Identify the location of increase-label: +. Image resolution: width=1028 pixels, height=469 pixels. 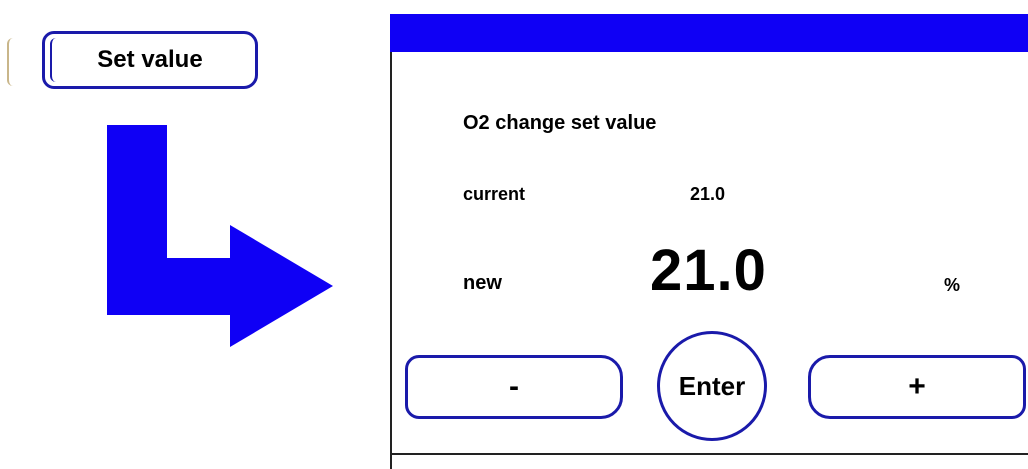
(917, 386).